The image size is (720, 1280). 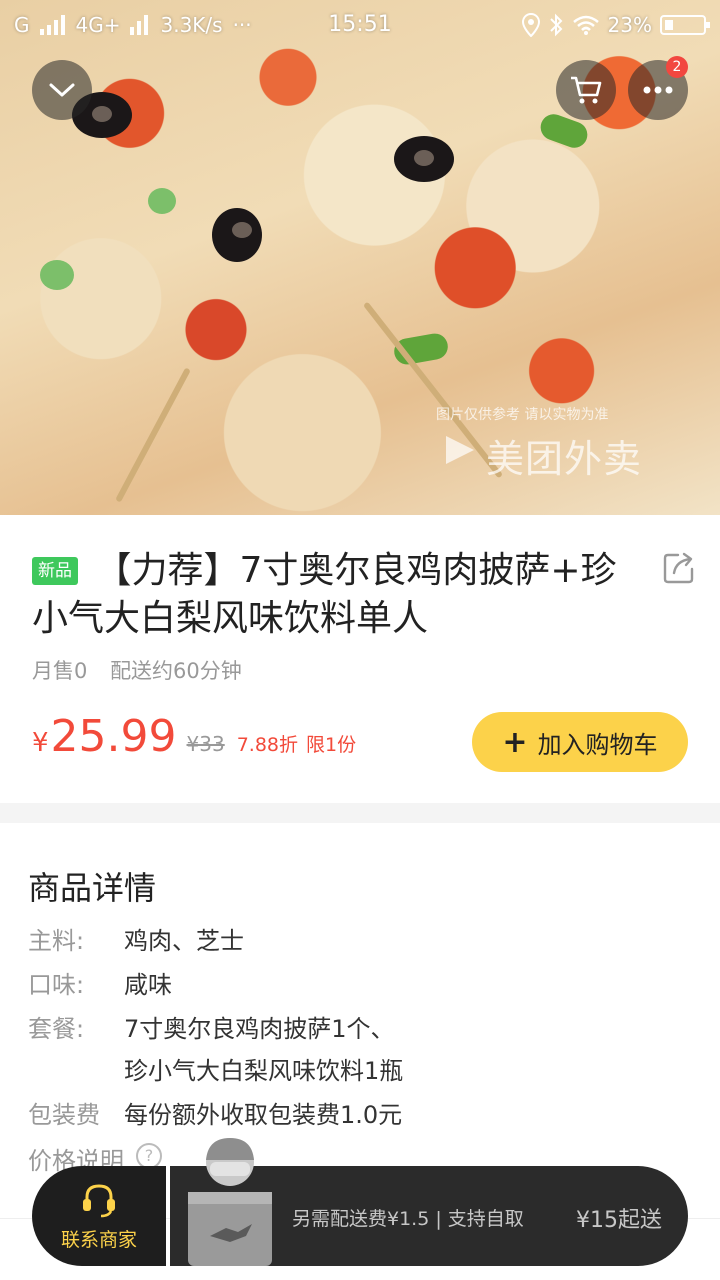 I want to click on detail-key: 主料:, so click(x=56, y=941).